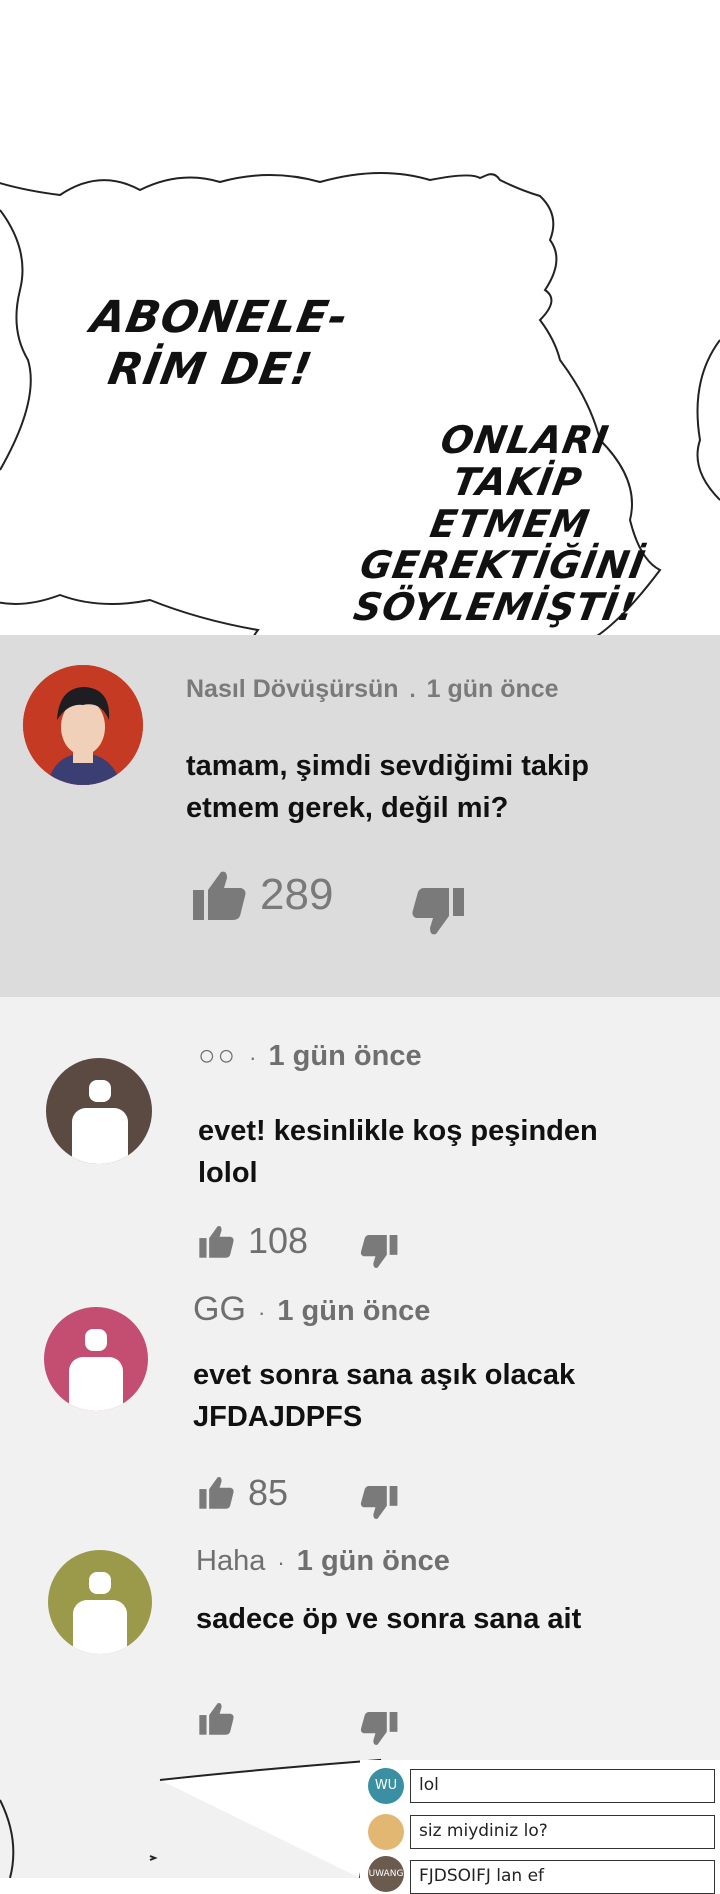 The height and width of the screenshot is (1894, 720). Describe the element at coordinates (495, 607) in the screenshot. I see `bubble-line: SÖYLEMİŞTİ!` at that location.